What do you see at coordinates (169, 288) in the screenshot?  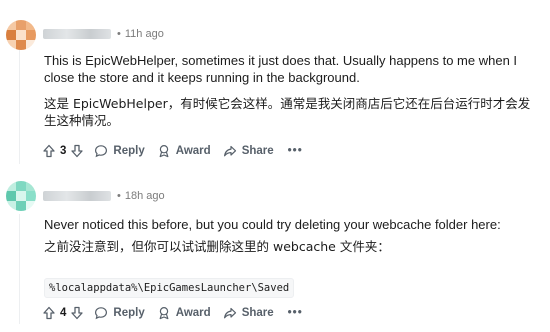 I see `code-snippet: %localappdata%\EpicGamesLauncher\Saved` at bounding box center [169, 288].